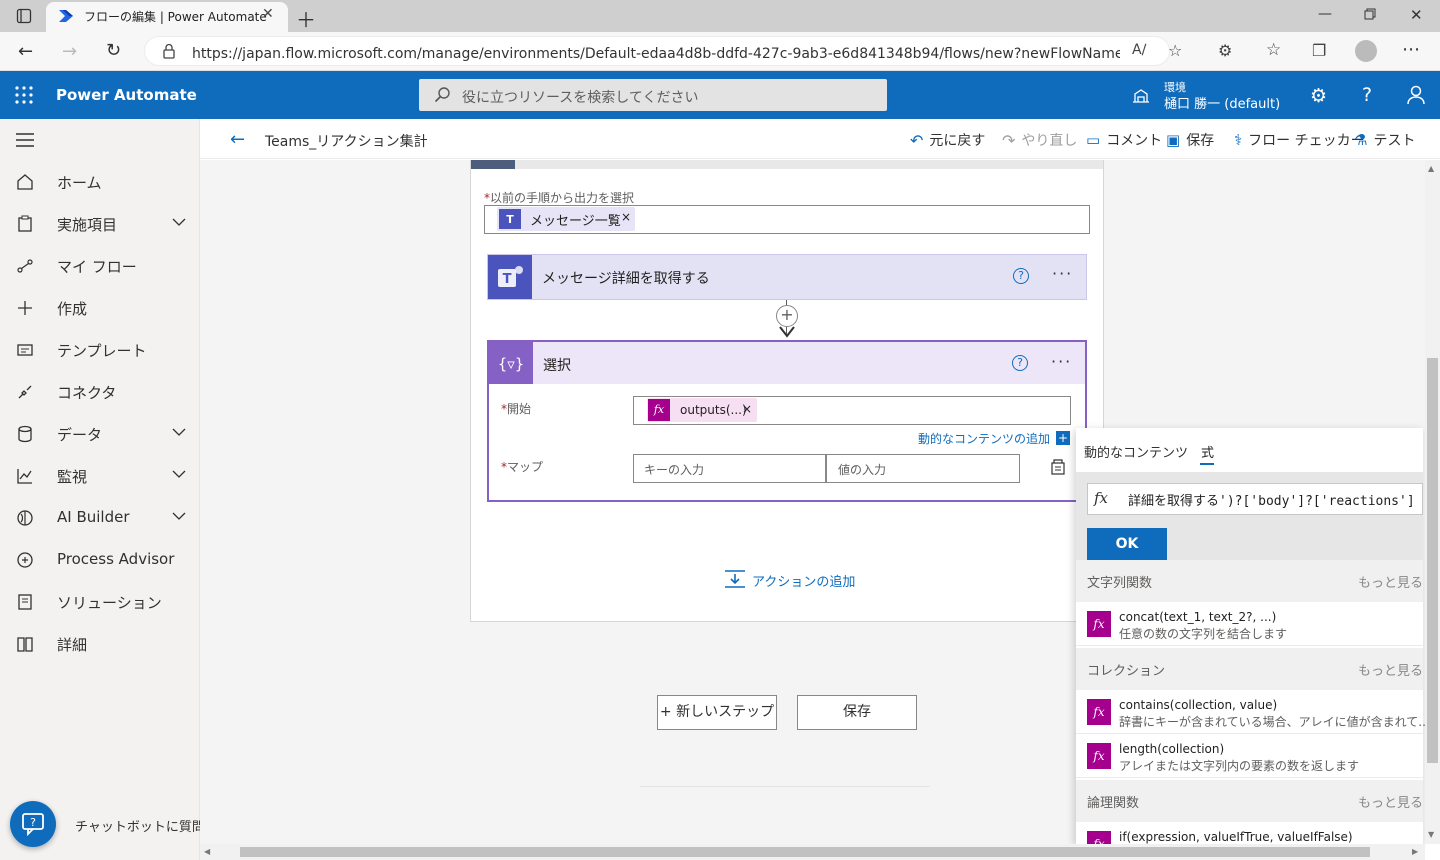 Image resolution: width=1440 pixels, height=860 pixels. I want to click on refresh-icon: ↻, so click(113, 50).